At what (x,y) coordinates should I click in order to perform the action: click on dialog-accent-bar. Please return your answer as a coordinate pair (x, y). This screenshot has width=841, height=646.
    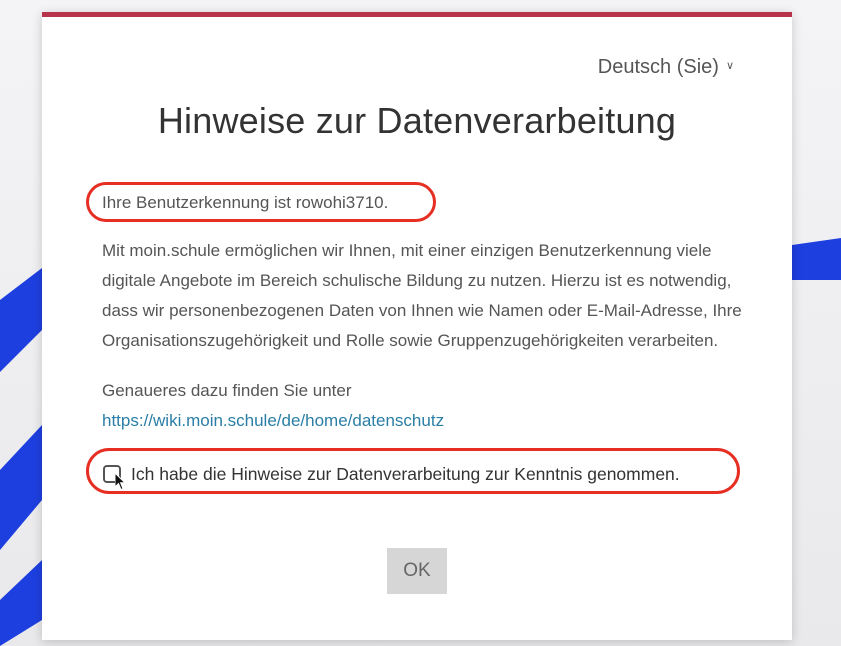
    Looking at the image, I should click on (417, 14).